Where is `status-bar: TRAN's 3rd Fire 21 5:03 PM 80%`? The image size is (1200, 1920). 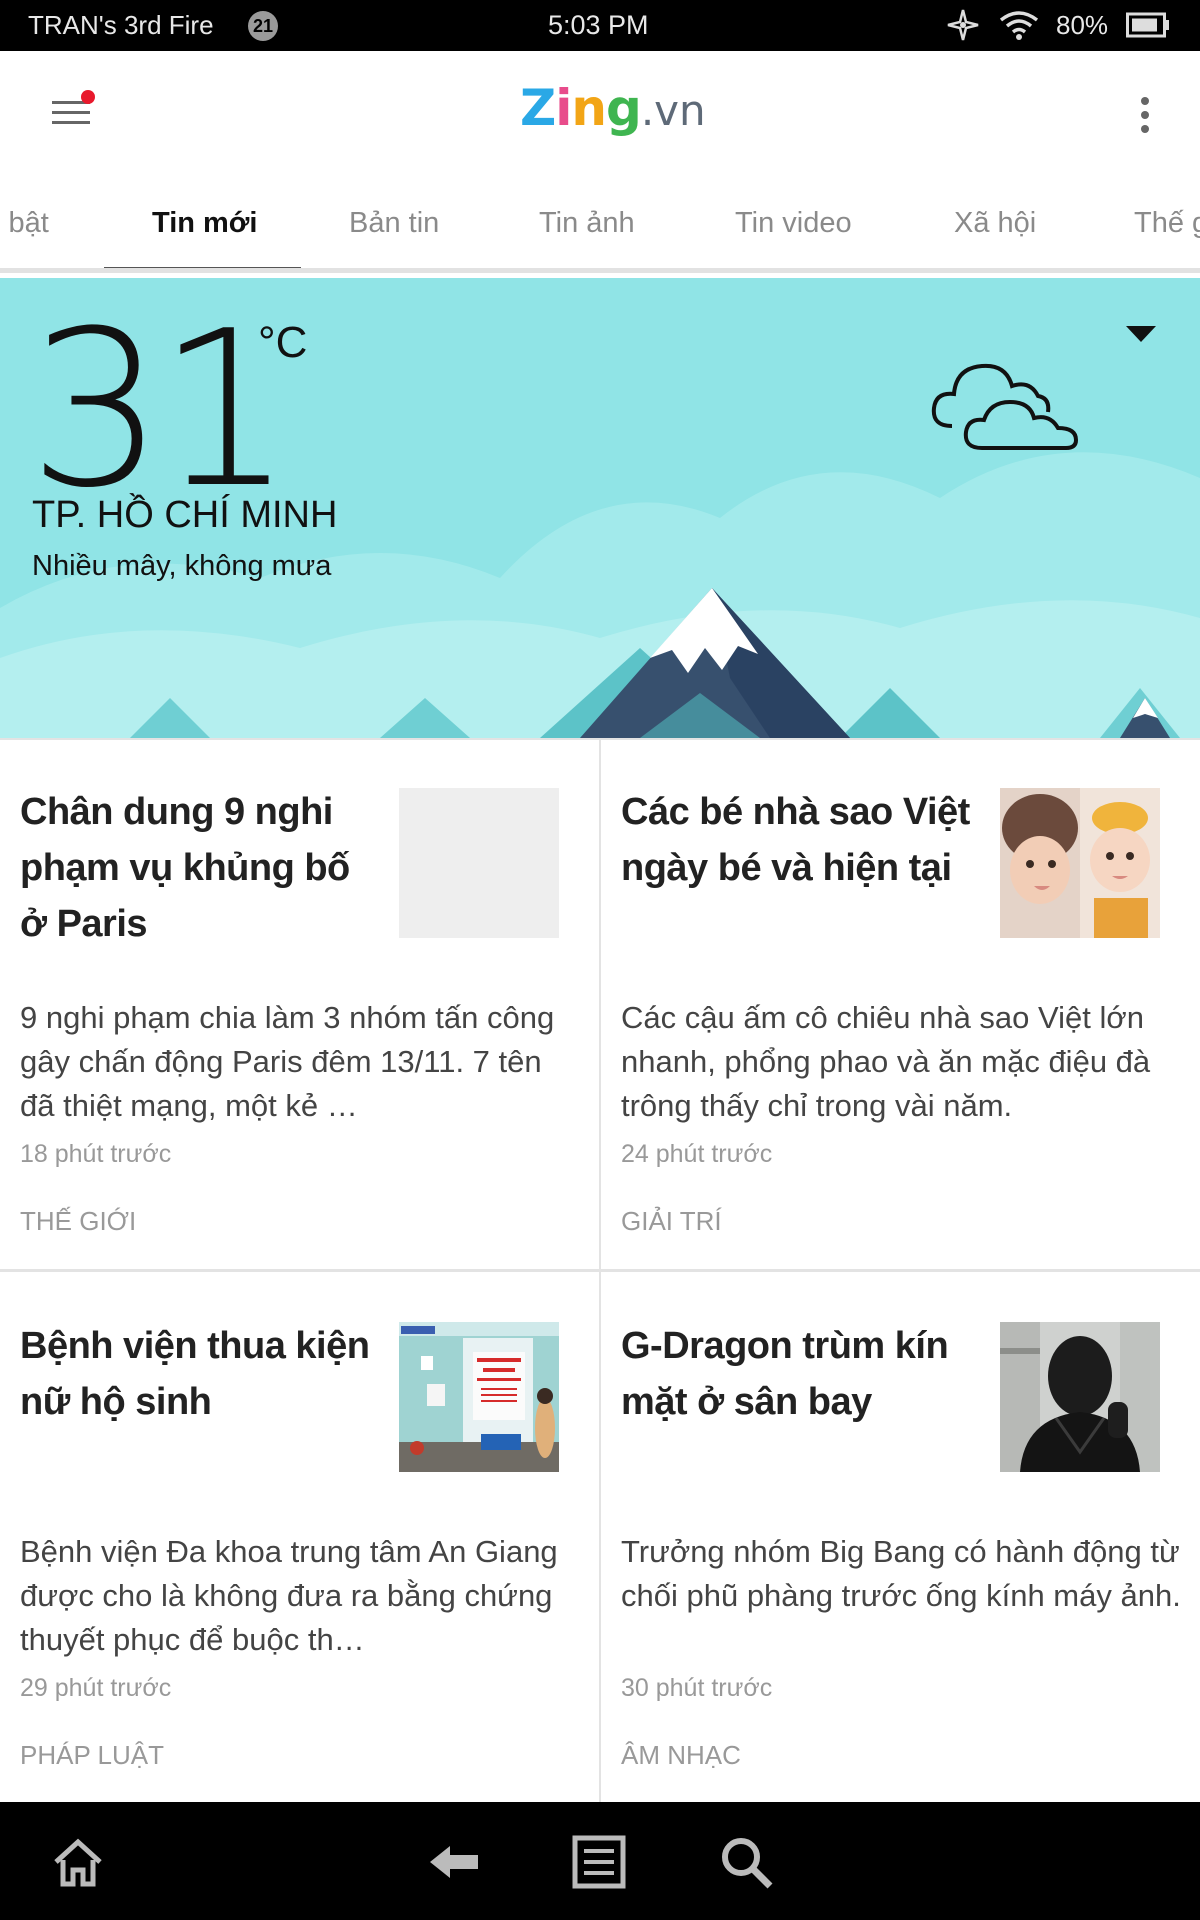
status-bar: TRAN's 3rd Fire 21 5:03 PM 80% is located at coordinates (600, 25).